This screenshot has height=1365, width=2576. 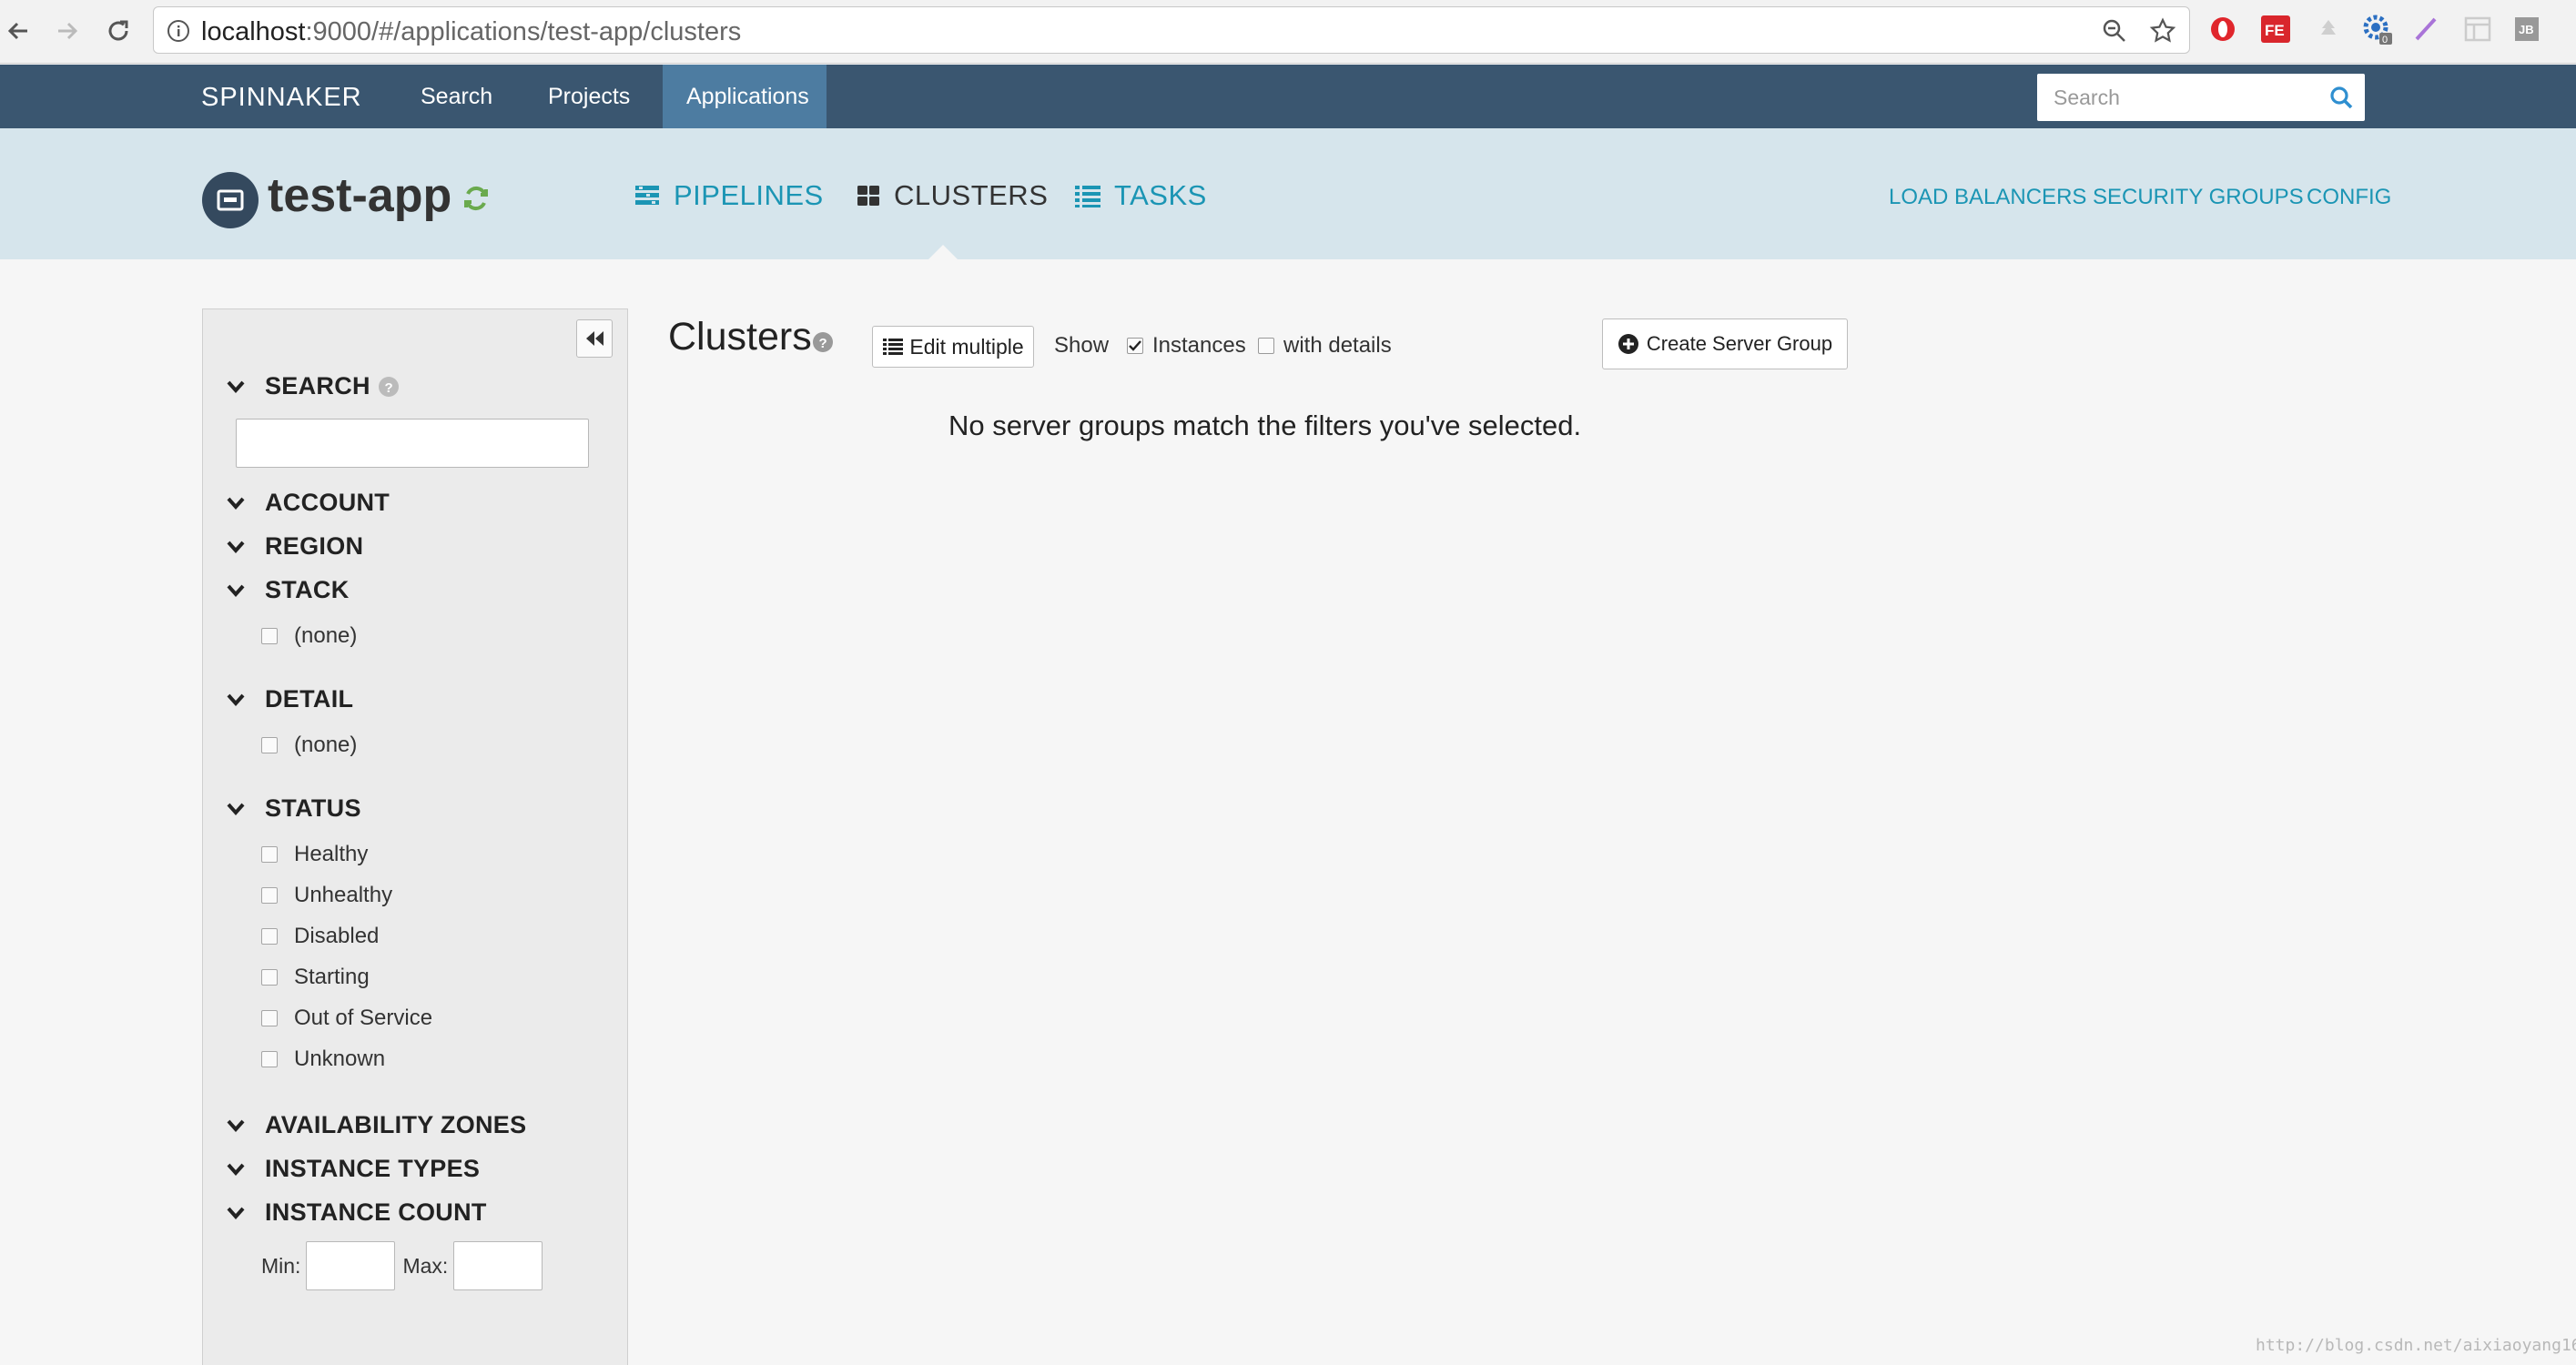 I want to click on filter-section-account: ACCOUNT, so click(x=308, y=503).